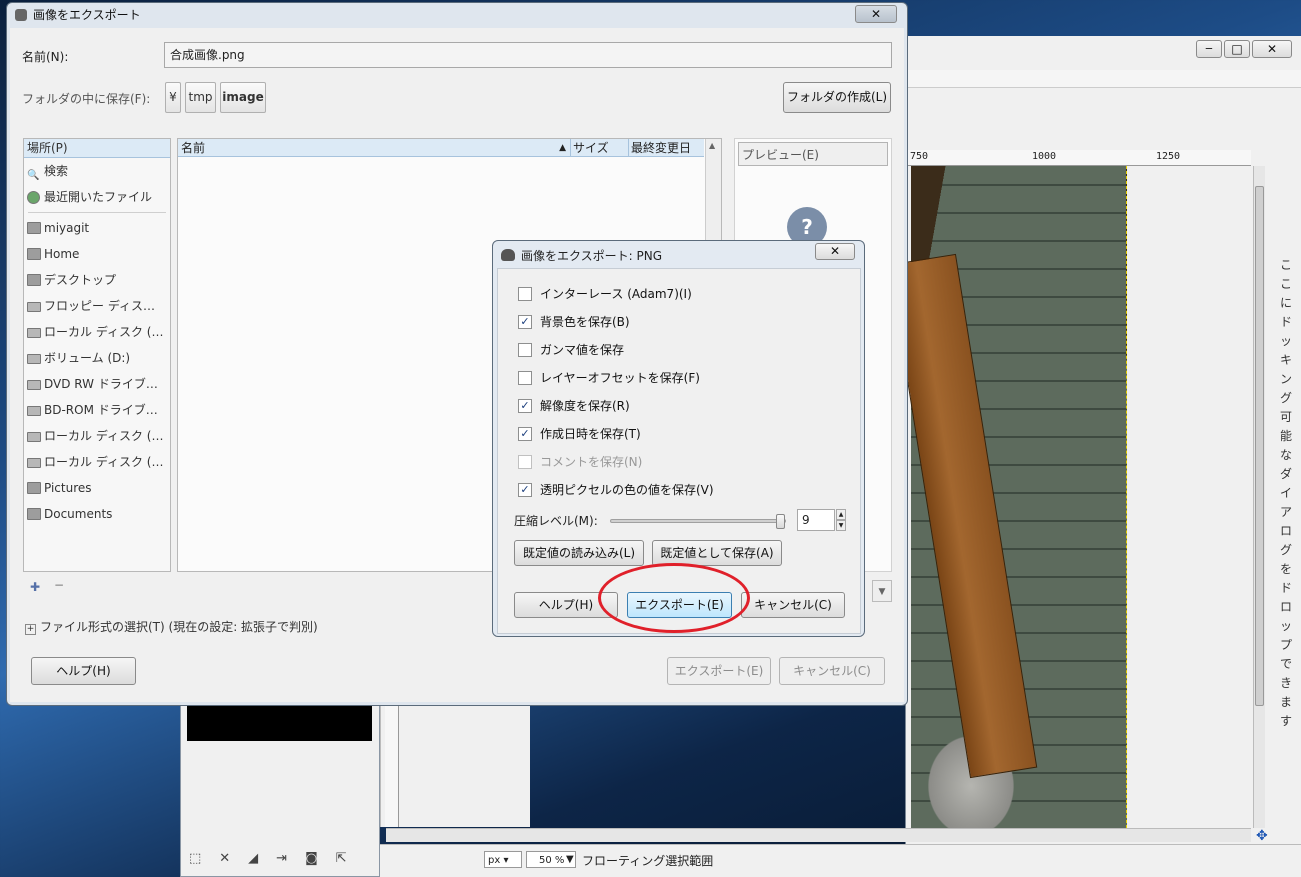  I want to click on places-item-label: miyagit, so click(67, 228).